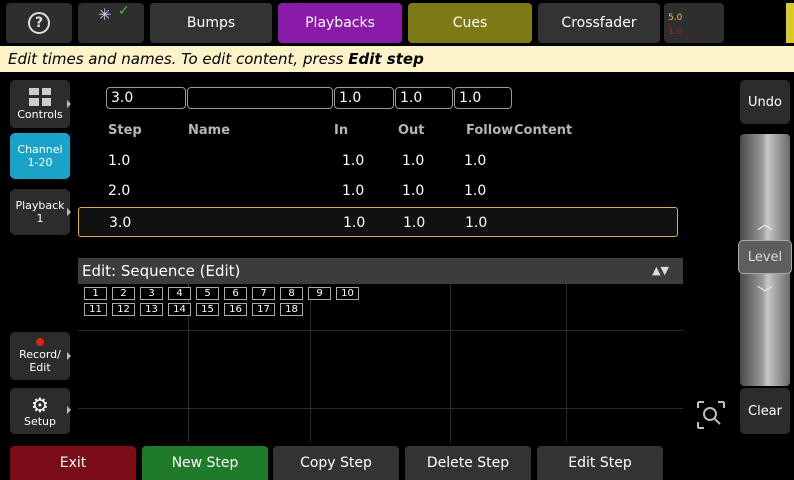  I want to click on step-field: 3.0, so click(146, 98).